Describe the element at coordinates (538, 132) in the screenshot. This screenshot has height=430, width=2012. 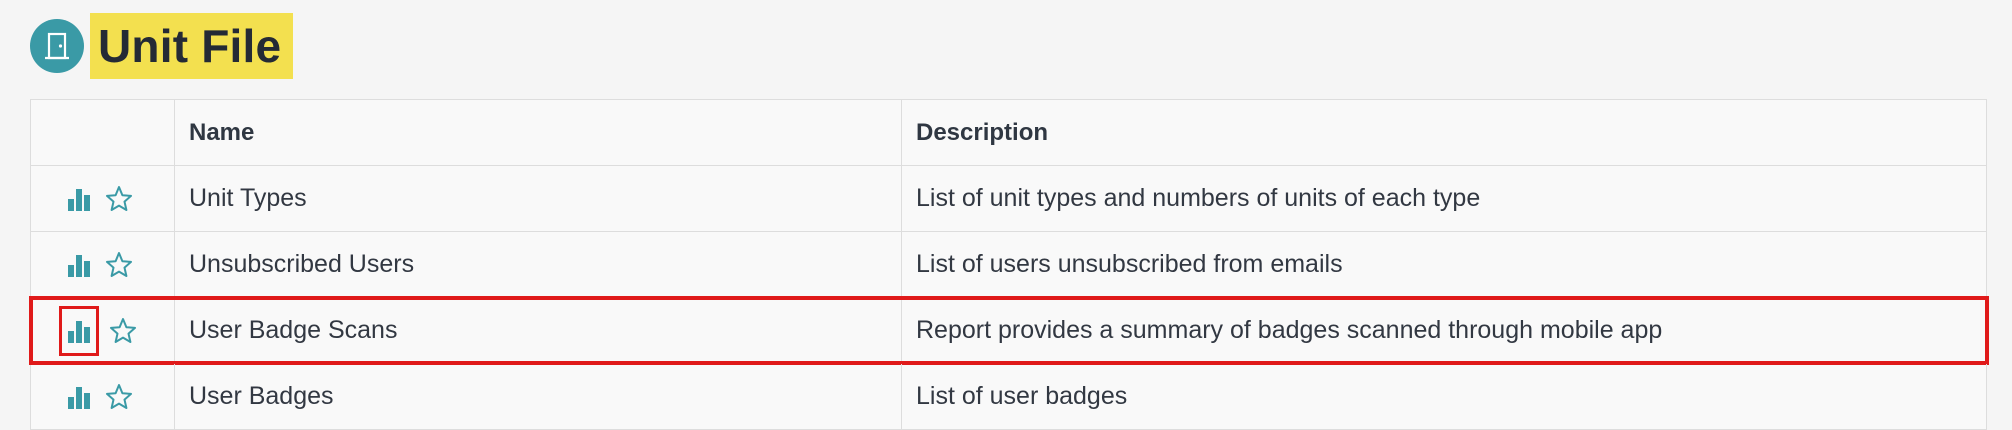
I see `column-header-name: Name` at that location.